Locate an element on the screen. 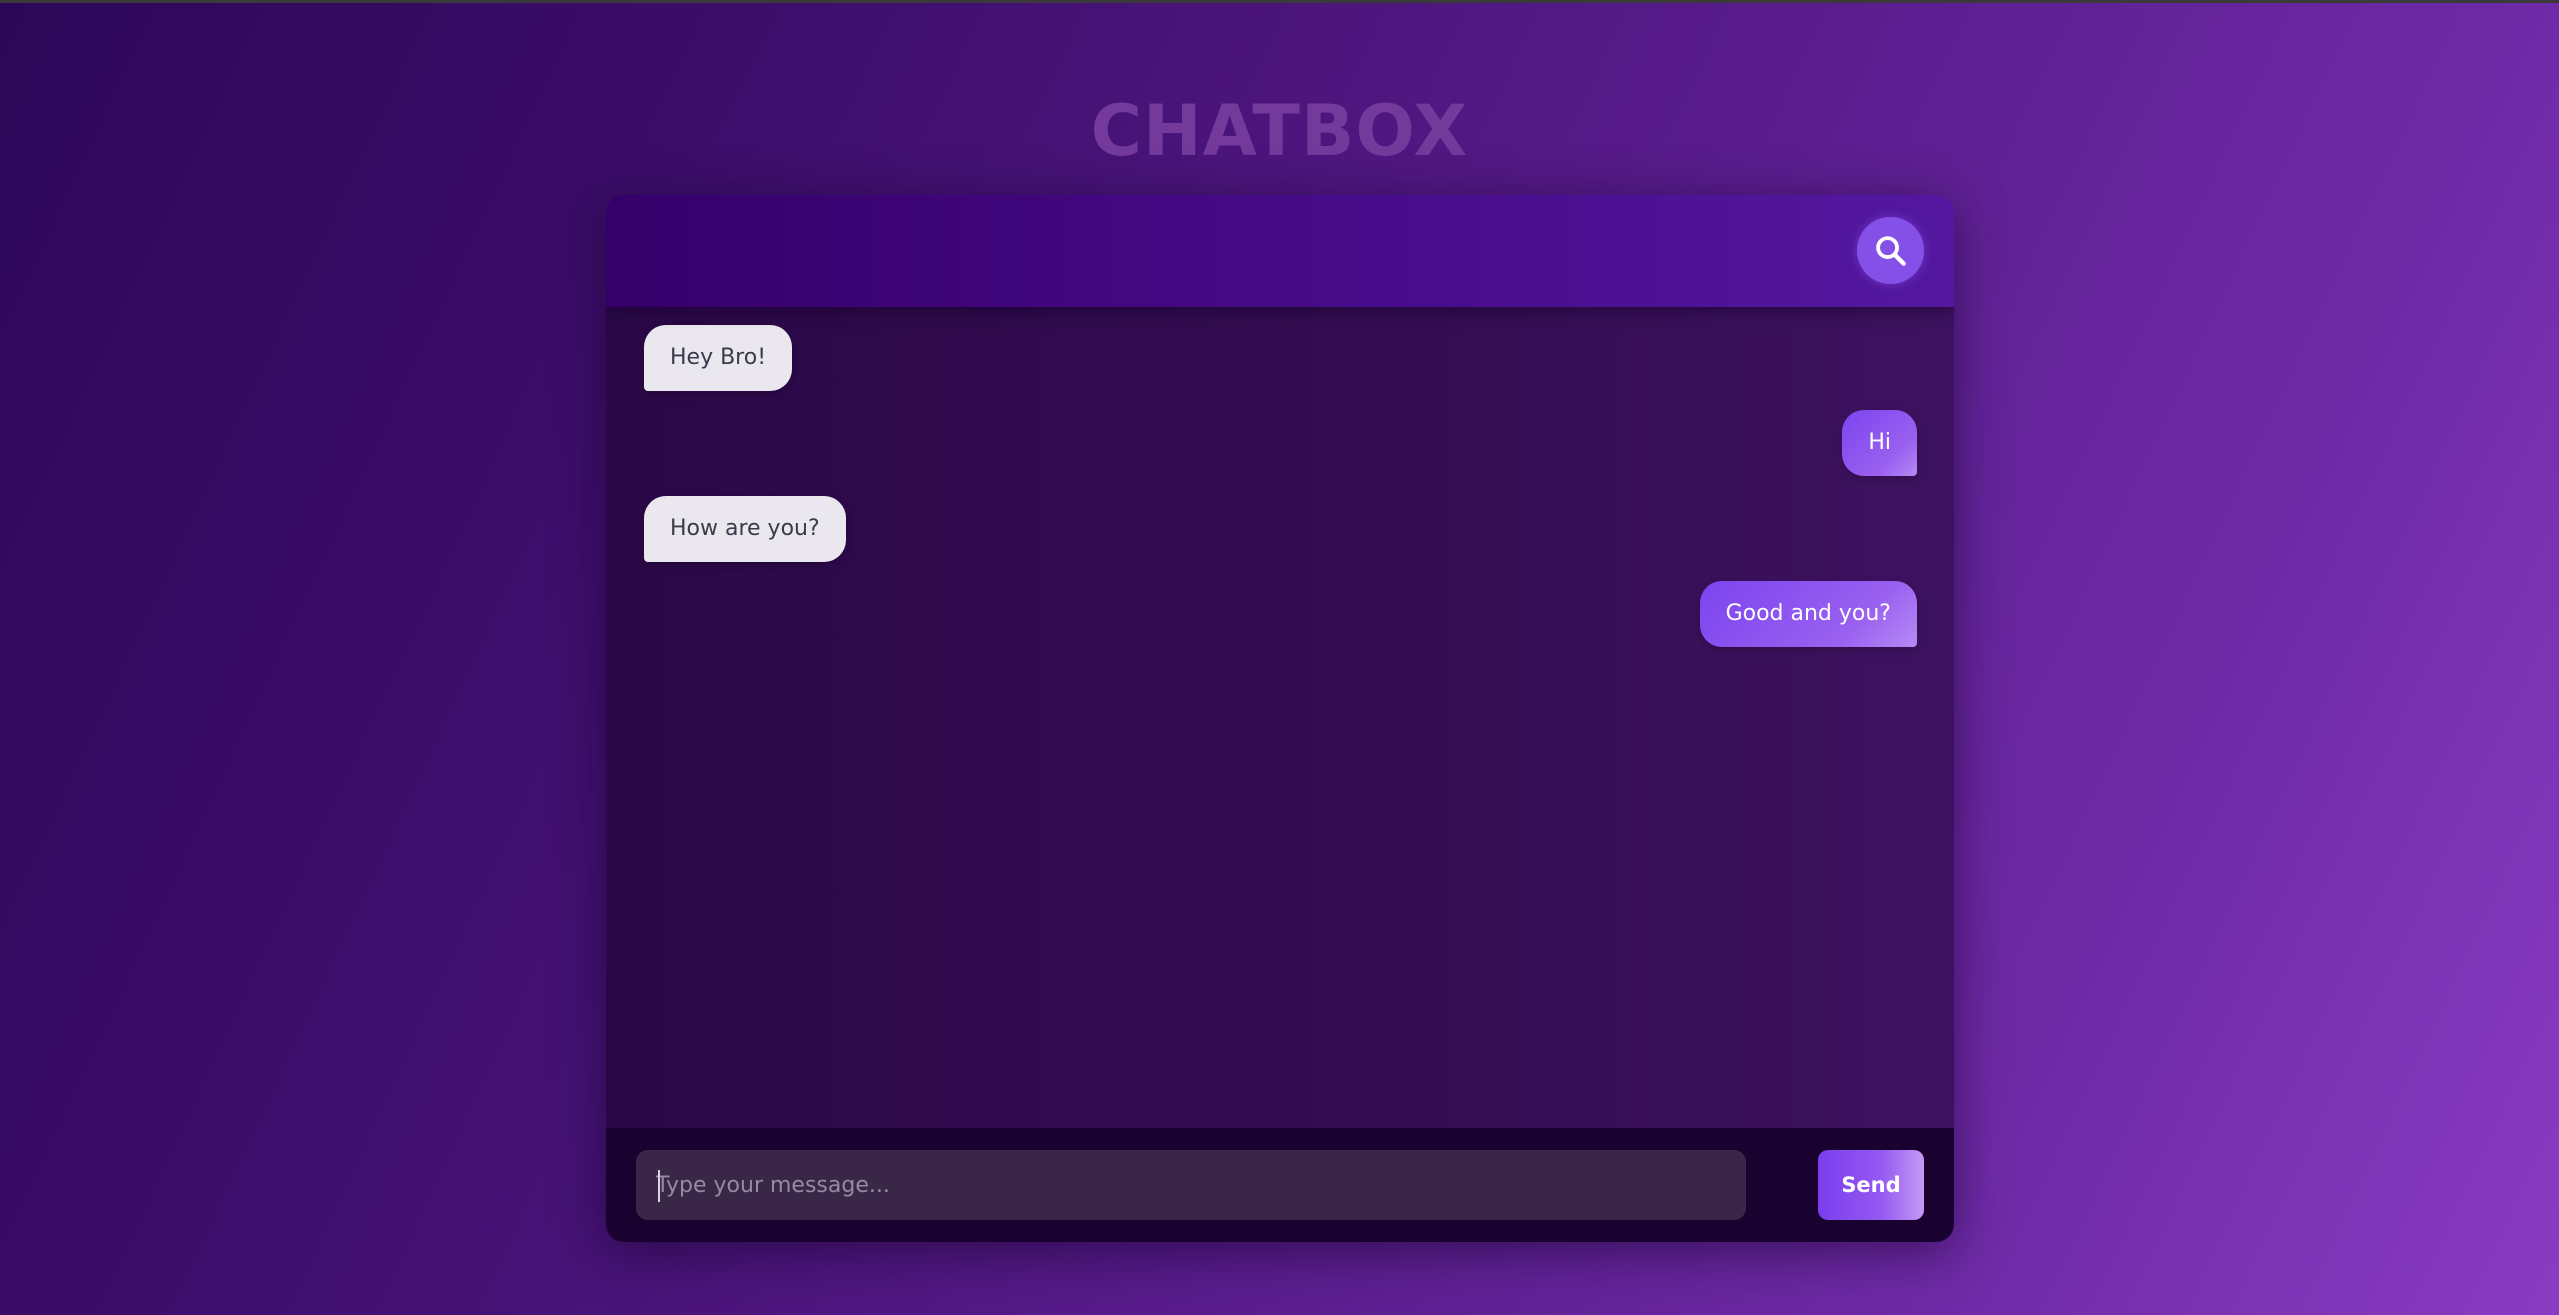 The image size is (2559, 1315). chat-header is located at coordinates (1280, 251).